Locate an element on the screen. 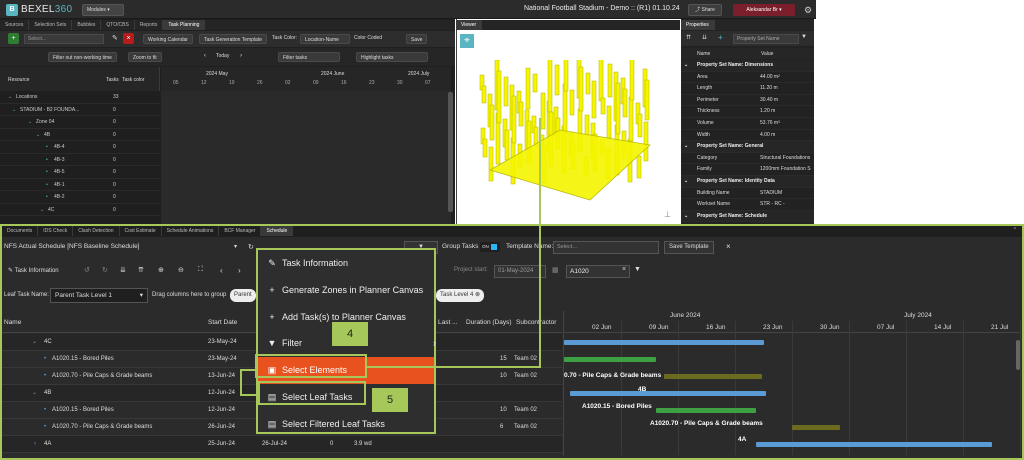  today-button: Today is located at coordinates (222, 56).